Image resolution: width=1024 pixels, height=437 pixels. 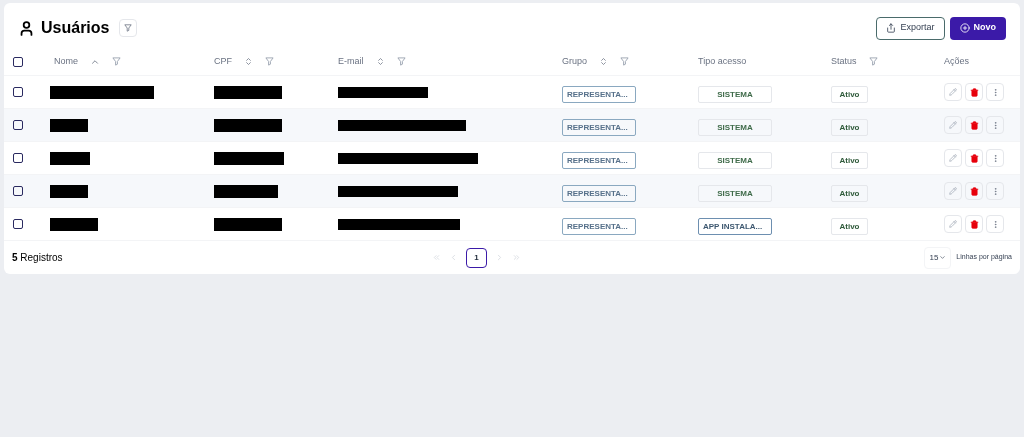 I want to click on column-header: Ações, so click(x=956, y=61).